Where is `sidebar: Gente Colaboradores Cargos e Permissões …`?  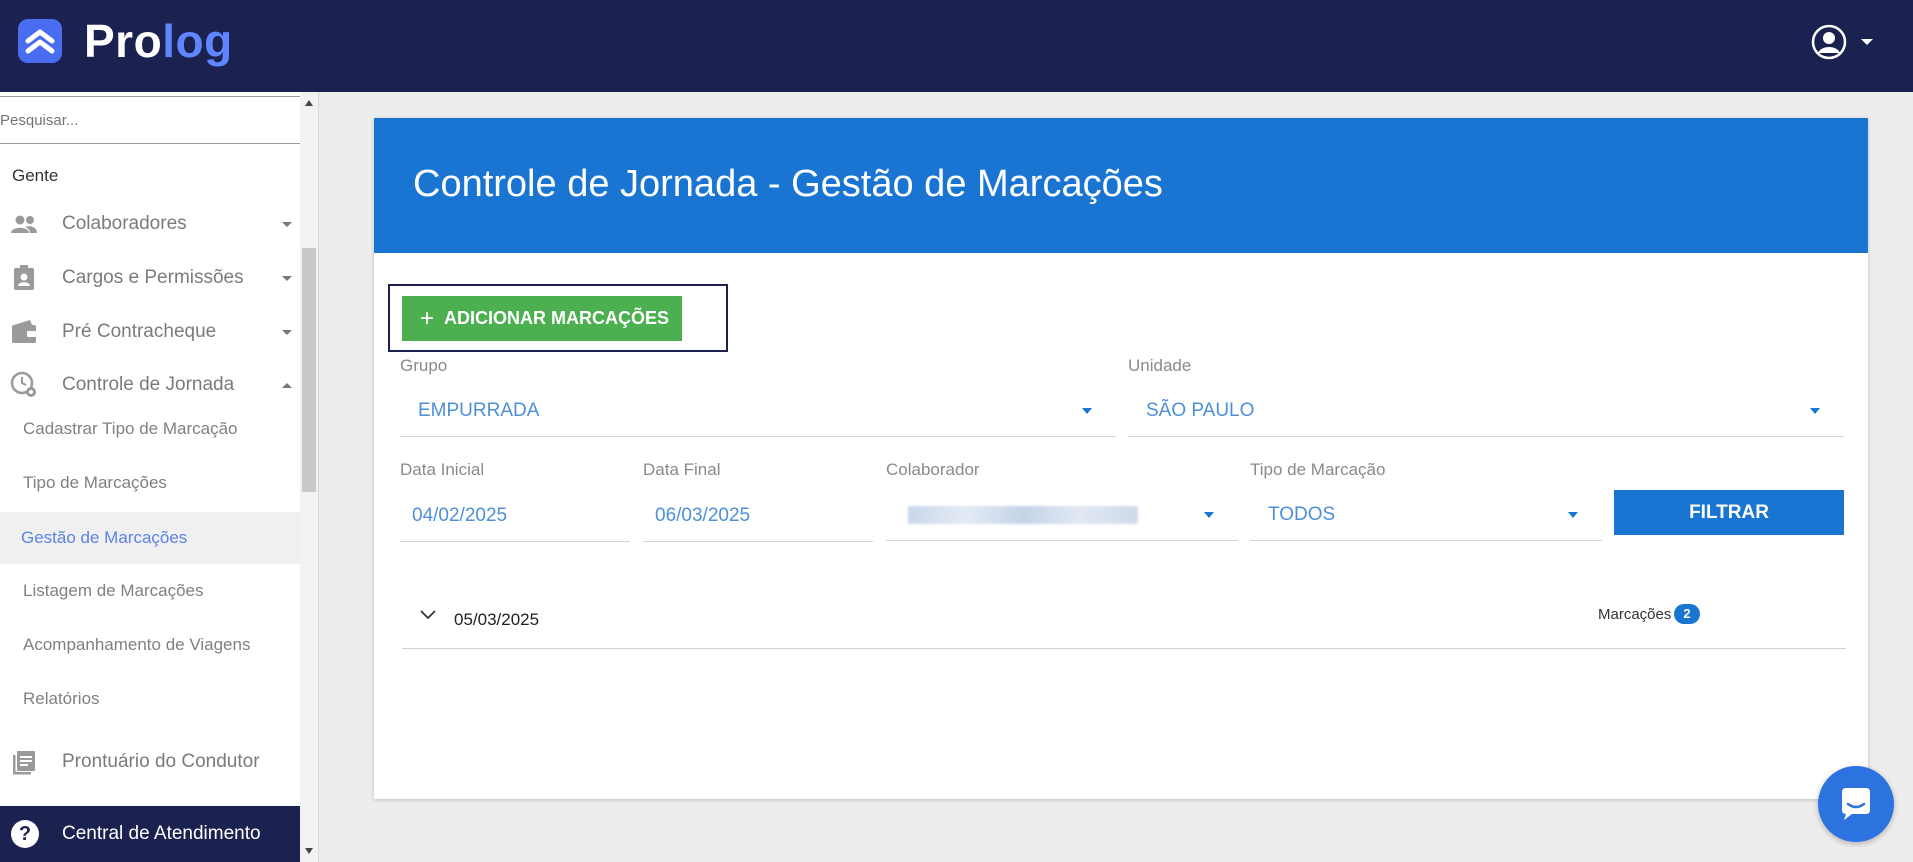
sidebar: Gente Colaboradores Cargos e Permissões … is located at coordinates (159, 477).